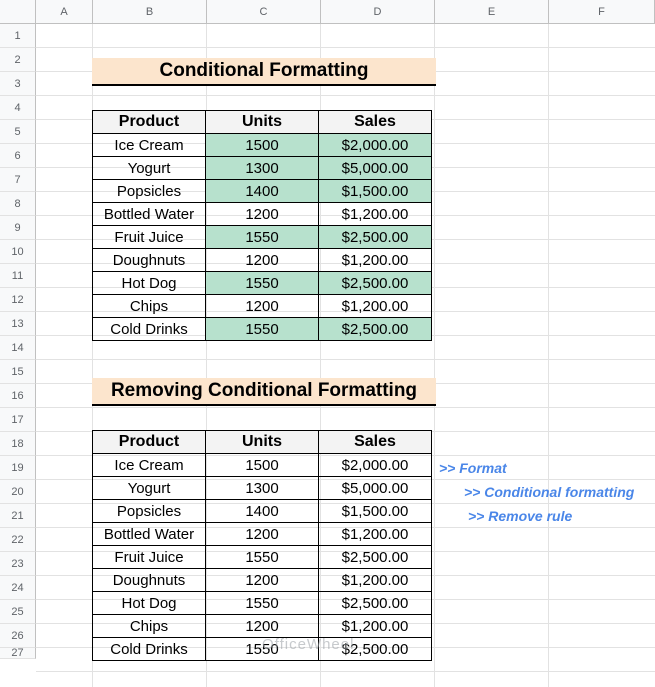 Image resolution: width=655 pixels, height=687 pixels. What do you see at coordinates (18, 204) in the screenshot?
I see `row-header: 8` at bounding box center [18, 204].